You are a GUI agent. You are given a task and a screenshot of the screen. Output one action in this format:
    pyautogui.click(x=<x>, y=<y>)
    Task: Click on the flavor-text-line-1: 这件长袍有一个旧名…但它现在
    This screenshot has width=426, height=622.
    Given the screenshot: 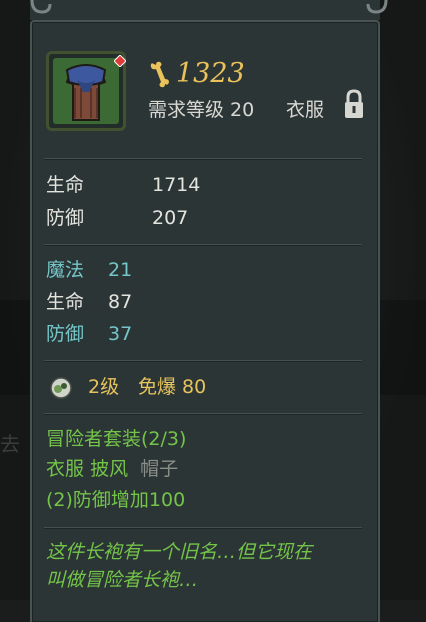 What is the action you would take?
    pyautogui.click(x=179, y=552)
    